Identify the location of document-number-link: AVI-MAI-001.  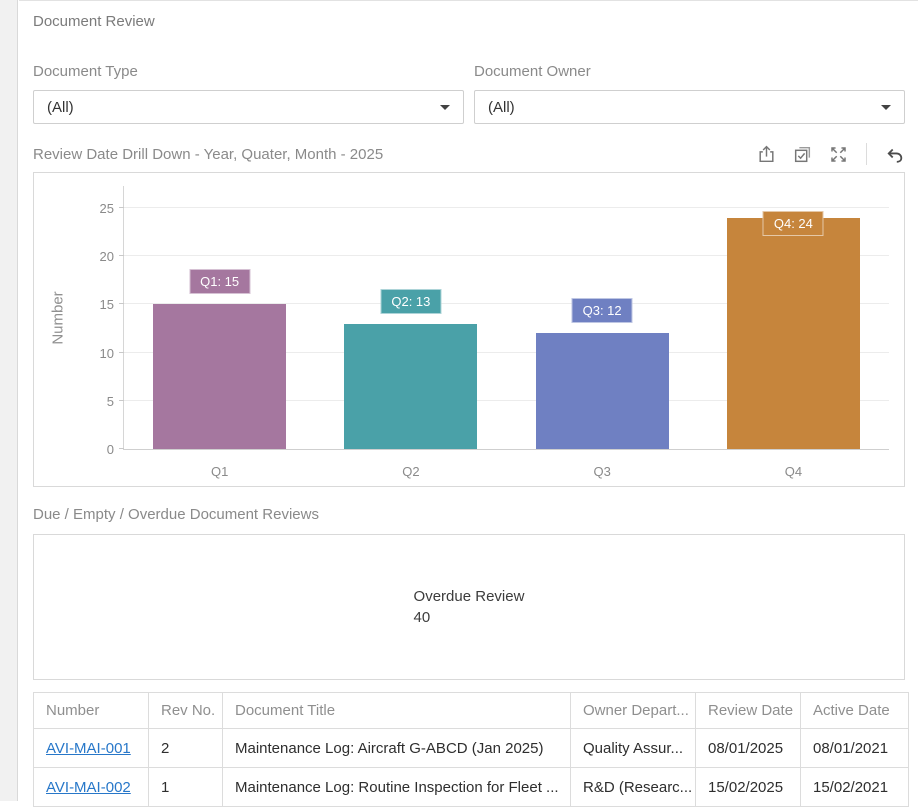
(88, 748).